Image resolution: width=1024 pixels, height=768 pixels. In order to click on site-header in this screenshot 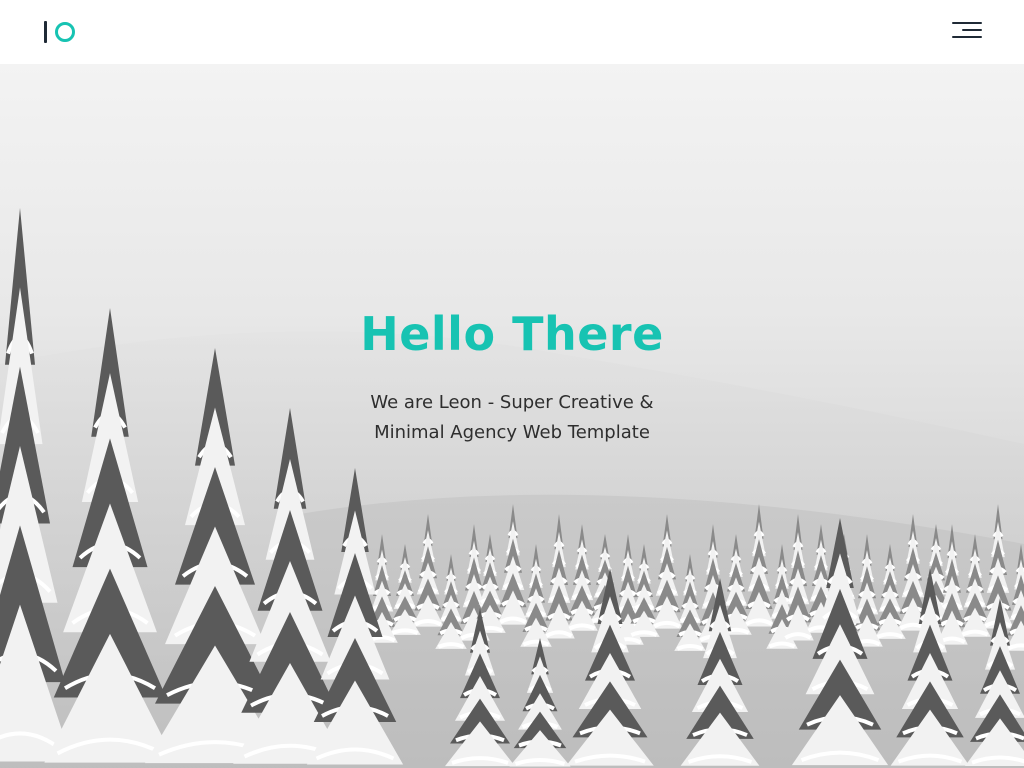, I will do `click(512, 32)`.